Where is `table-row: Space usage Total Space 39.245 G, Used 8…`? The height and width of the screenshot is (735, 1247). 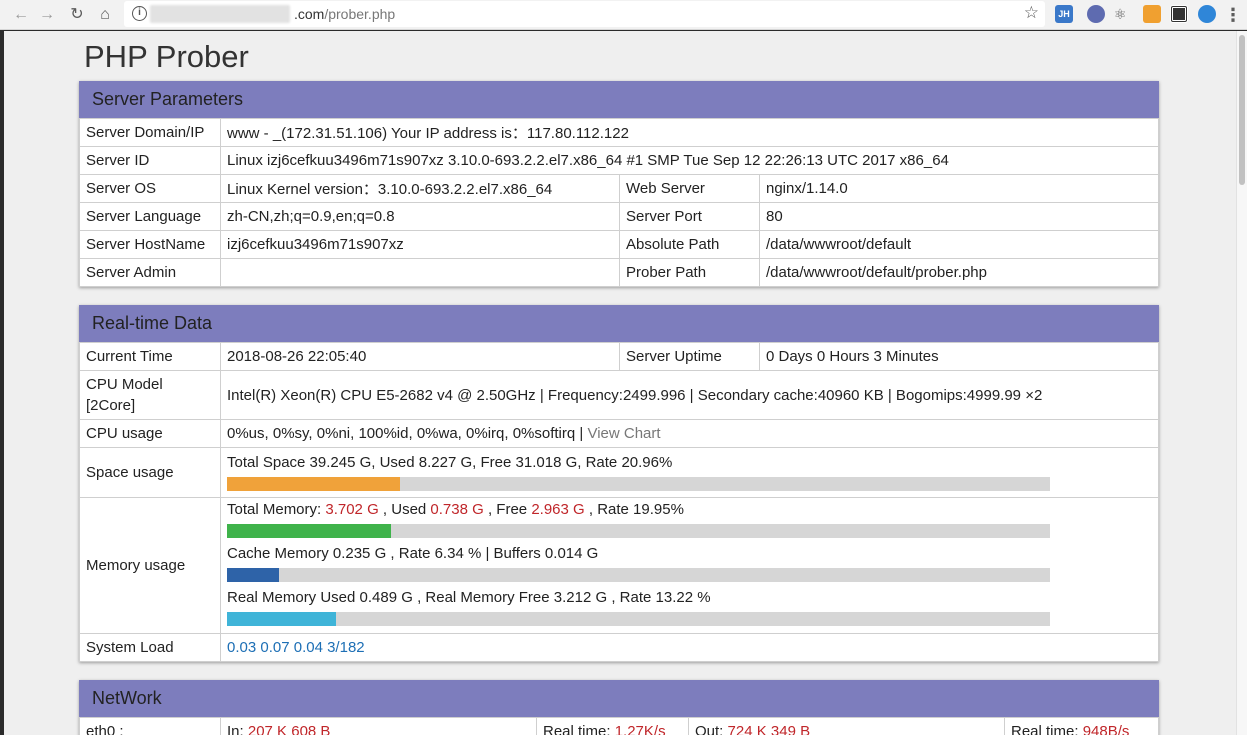
table-row: Space usage Total Space 39.245 G, Used 8… is located at coordinates (619, 472).